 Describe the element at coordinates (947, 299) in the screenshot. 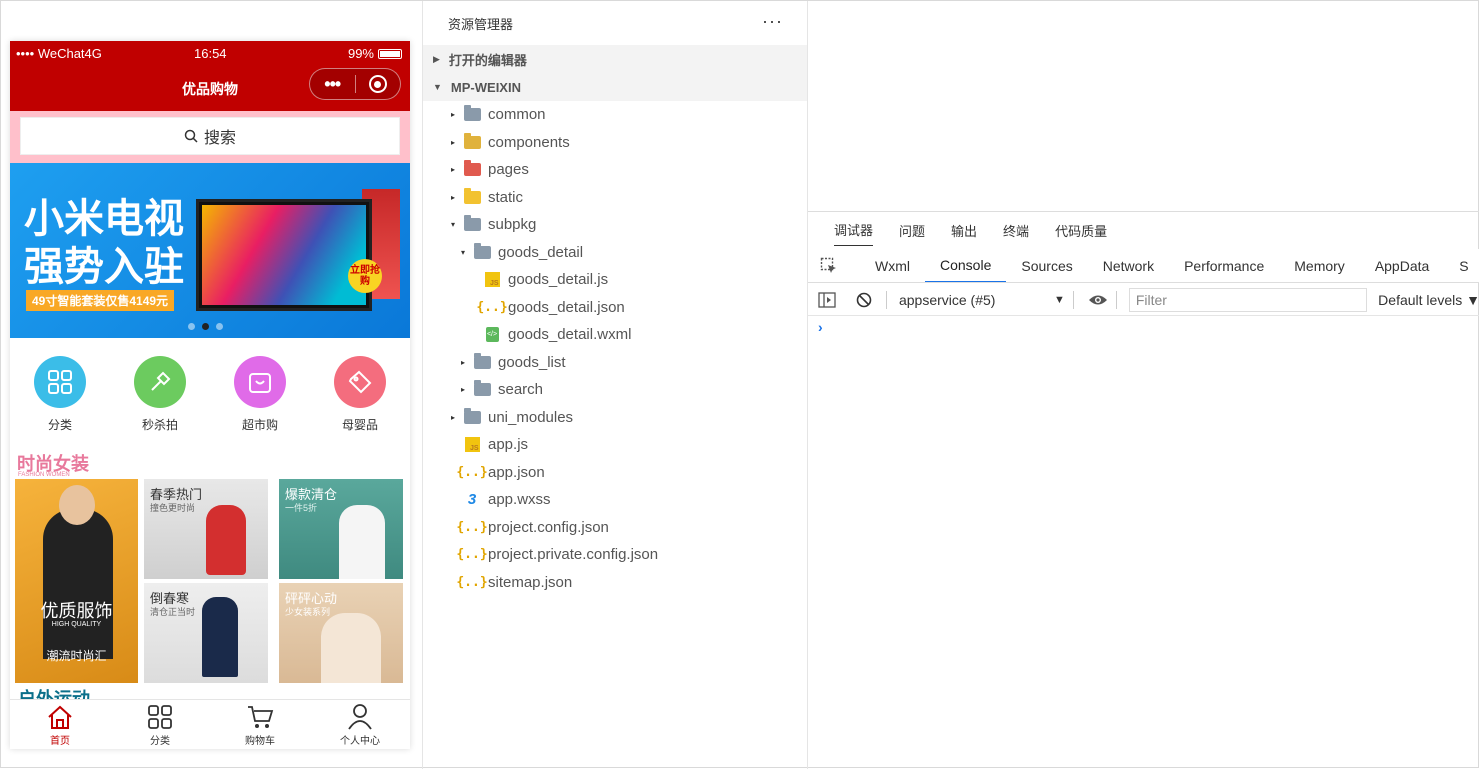

I see `context-value: appservice (#5)` at that location.